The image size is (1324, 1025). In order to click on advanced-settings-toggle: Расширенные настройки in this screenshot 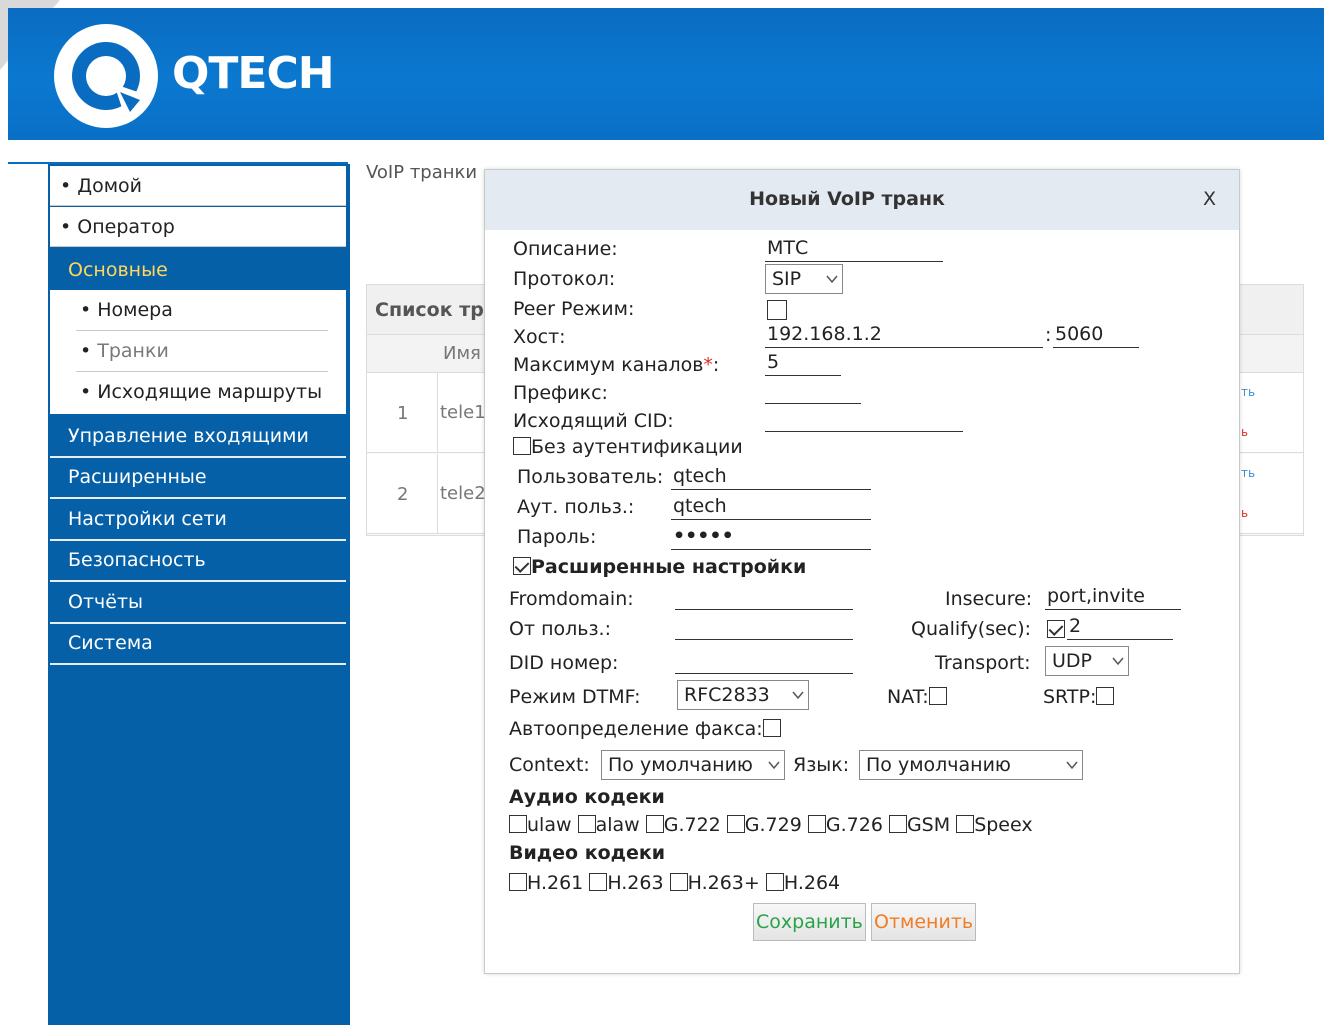, I will do `click(659, 567)`.